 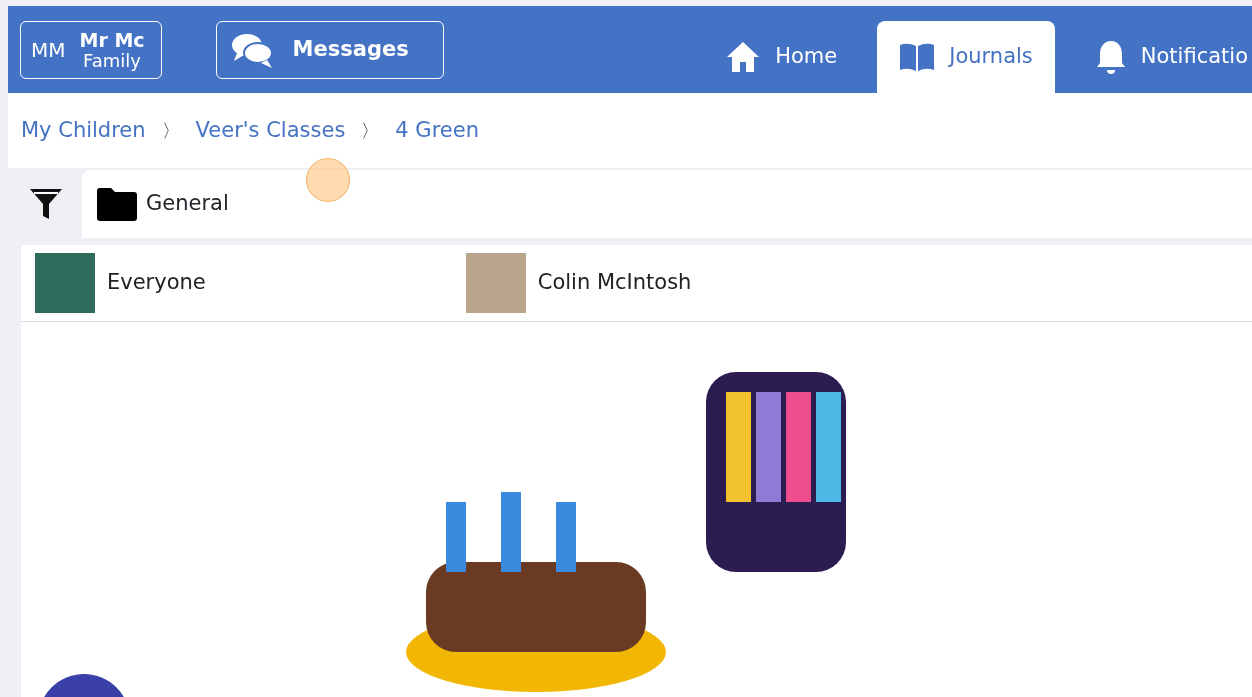 I want to click on class-thumbnail, so click(x=65, y=283).